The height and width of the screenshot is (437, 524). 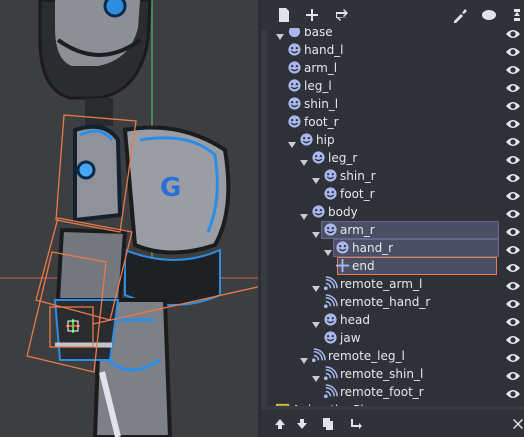 What do you see at coordinates (395, 176) in the screenshot?
I see `tree-node-row: shin_r` at bounding box center [395, 176].